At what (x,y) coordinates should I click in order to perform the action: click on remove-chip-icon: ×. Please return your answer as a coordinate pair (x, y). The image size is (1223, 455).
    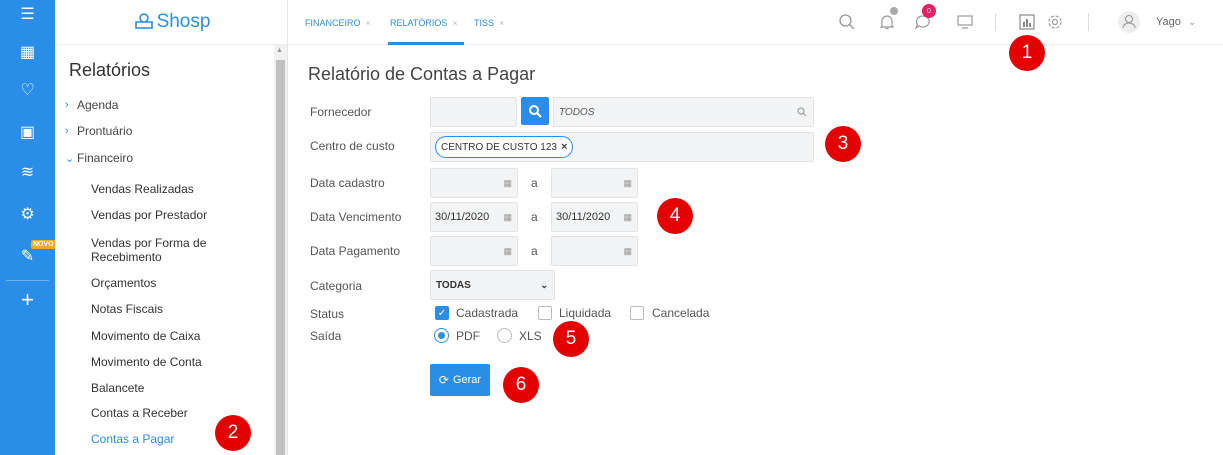
    Looking at the image, I should click on (564, 147).